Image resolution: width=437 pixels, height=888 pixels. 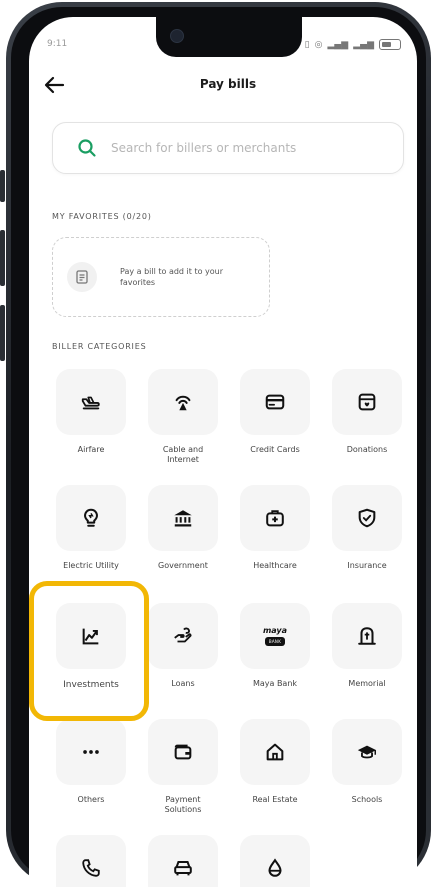 I want to click on category-tile: maya BANK, so click(x=275, y=636).